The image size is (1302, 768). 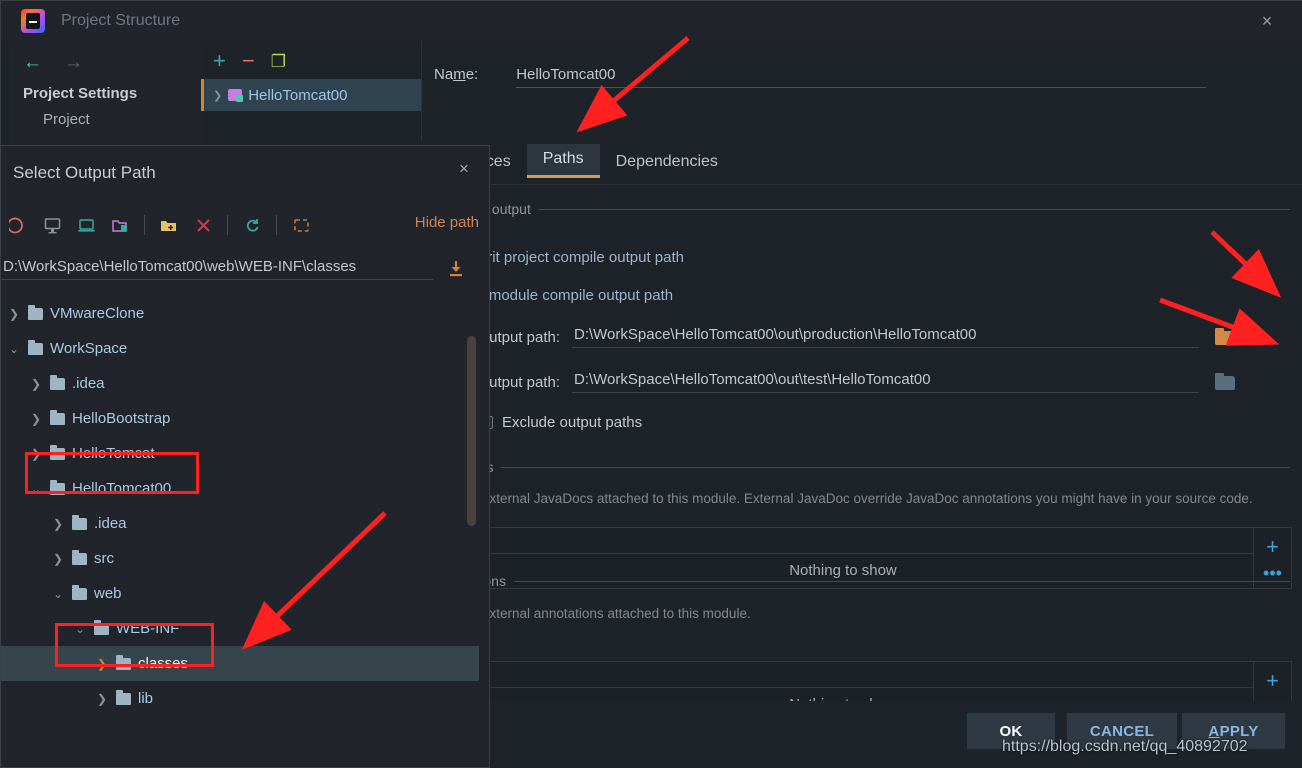 I want to click on tree-node-label: src, so click(x=104, y=558).